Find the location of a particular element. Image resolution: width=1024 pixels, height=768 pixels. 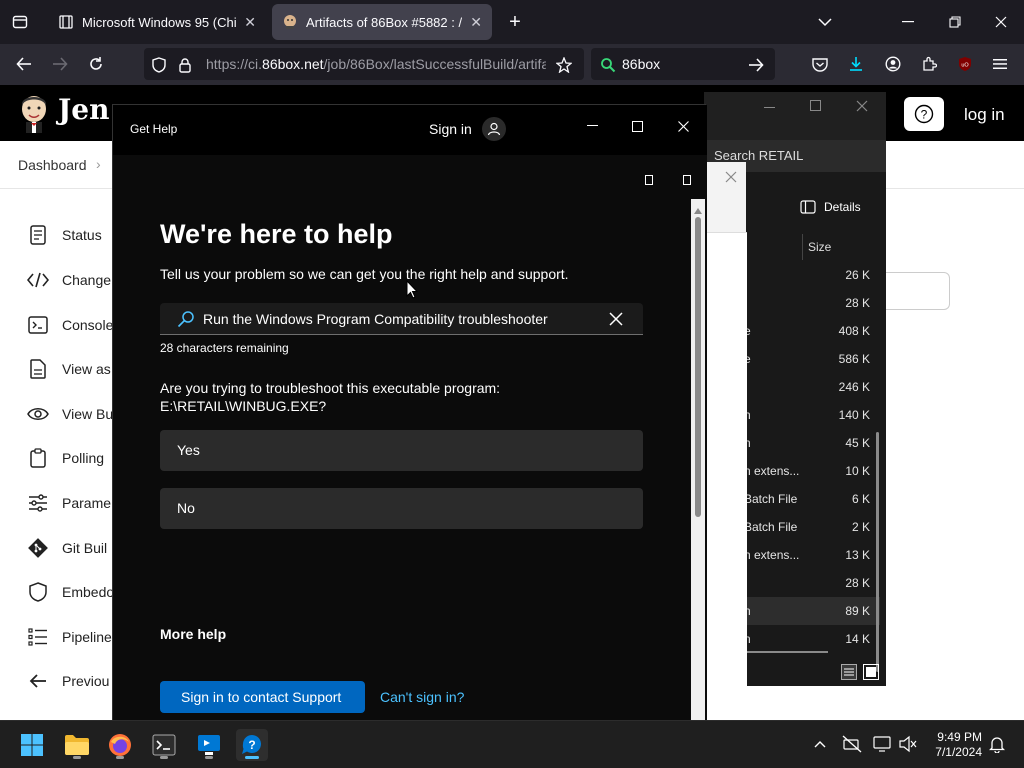

expand-view-icon is located at coordinates (688, 180).